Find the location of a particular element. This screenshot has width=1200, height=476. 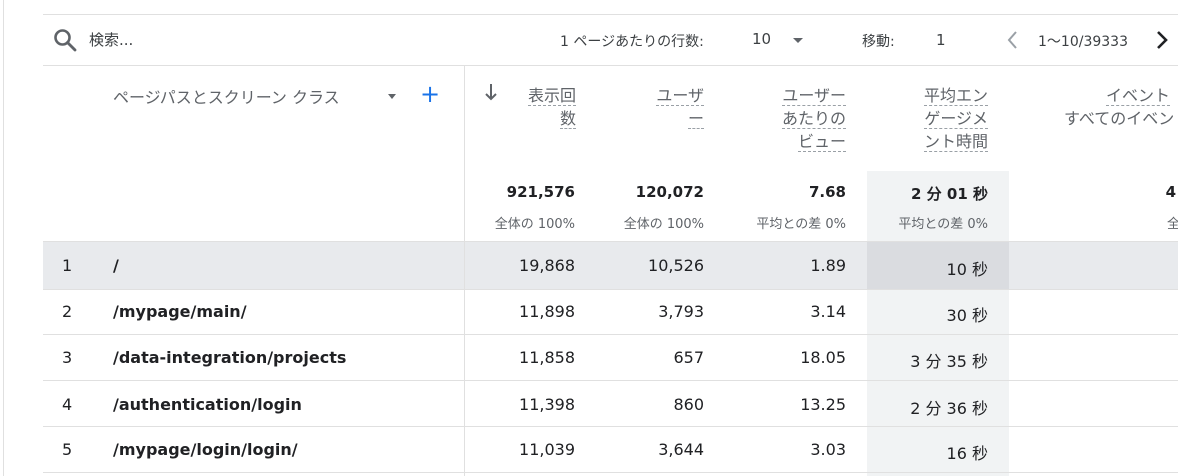

total-views-per-user-diff: 平均との差 0% is located at coordinates (801, 224).